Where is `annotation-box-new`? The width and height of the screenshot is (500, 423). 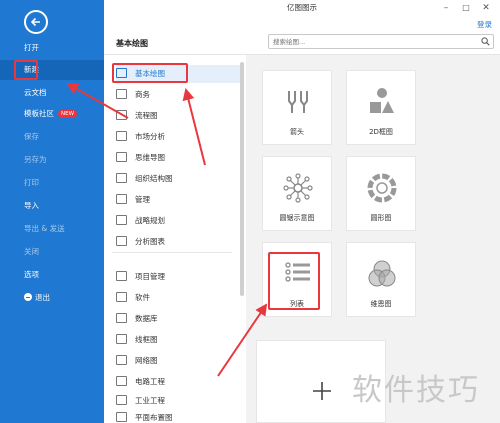 annotation-box-new is located at coordinates (26, 70).